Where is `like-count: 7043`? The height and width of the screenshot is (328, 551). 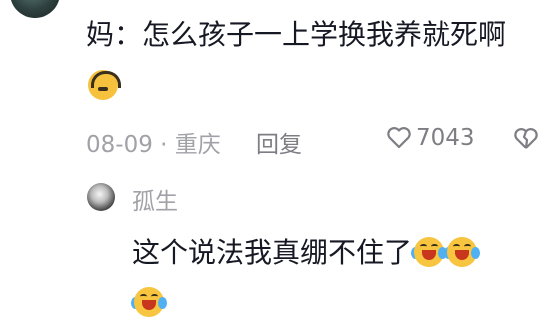
like-count: 7043 is located at coordinates (445, 138).